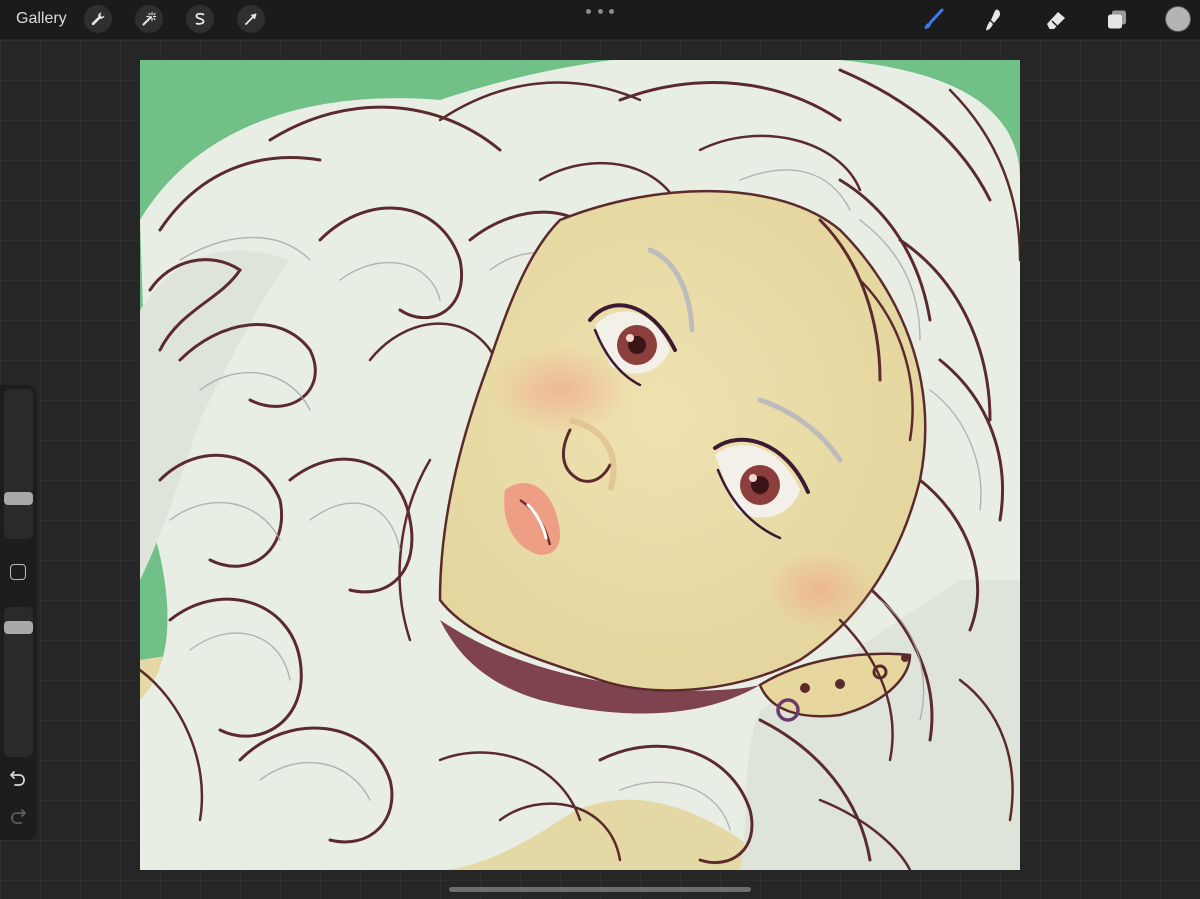 The height and width of the screenshot is (899, 1200). I want to click on undo-icon, so click(18, 780).